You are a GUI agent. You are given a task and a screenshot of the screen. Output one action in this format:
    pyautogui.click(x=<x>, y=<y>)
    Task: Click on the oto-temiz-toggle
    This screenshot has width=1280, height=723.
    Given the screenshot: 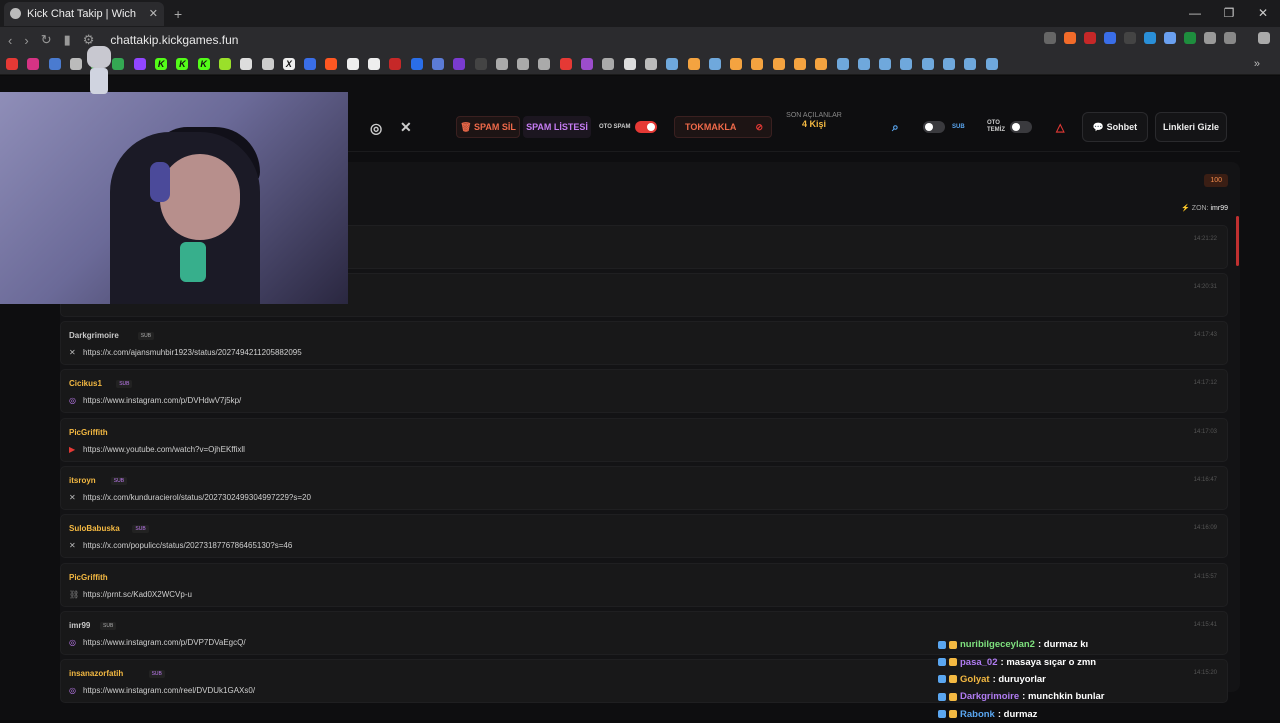 What is the action you would take?
    pyautogui.click(x=1021, y=127)
    